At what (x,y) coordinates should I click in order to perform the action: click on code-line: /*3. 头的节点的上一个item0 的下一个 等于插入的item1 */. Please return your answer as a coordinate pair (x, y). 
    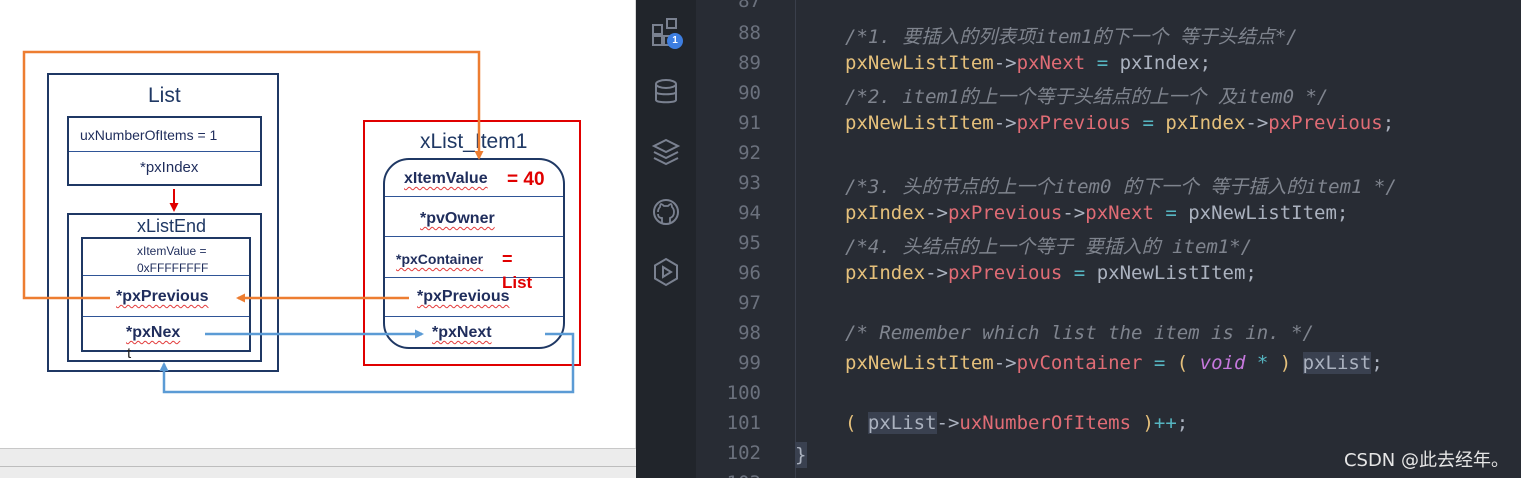
    Looking at the image, I should click on (1121, 185).